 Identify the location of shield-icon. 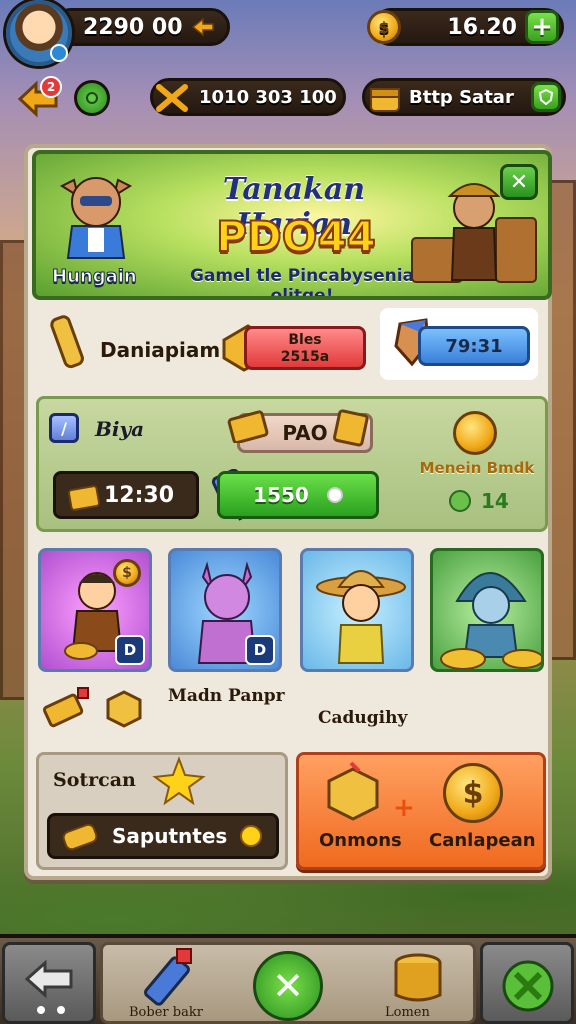
(546, 97).